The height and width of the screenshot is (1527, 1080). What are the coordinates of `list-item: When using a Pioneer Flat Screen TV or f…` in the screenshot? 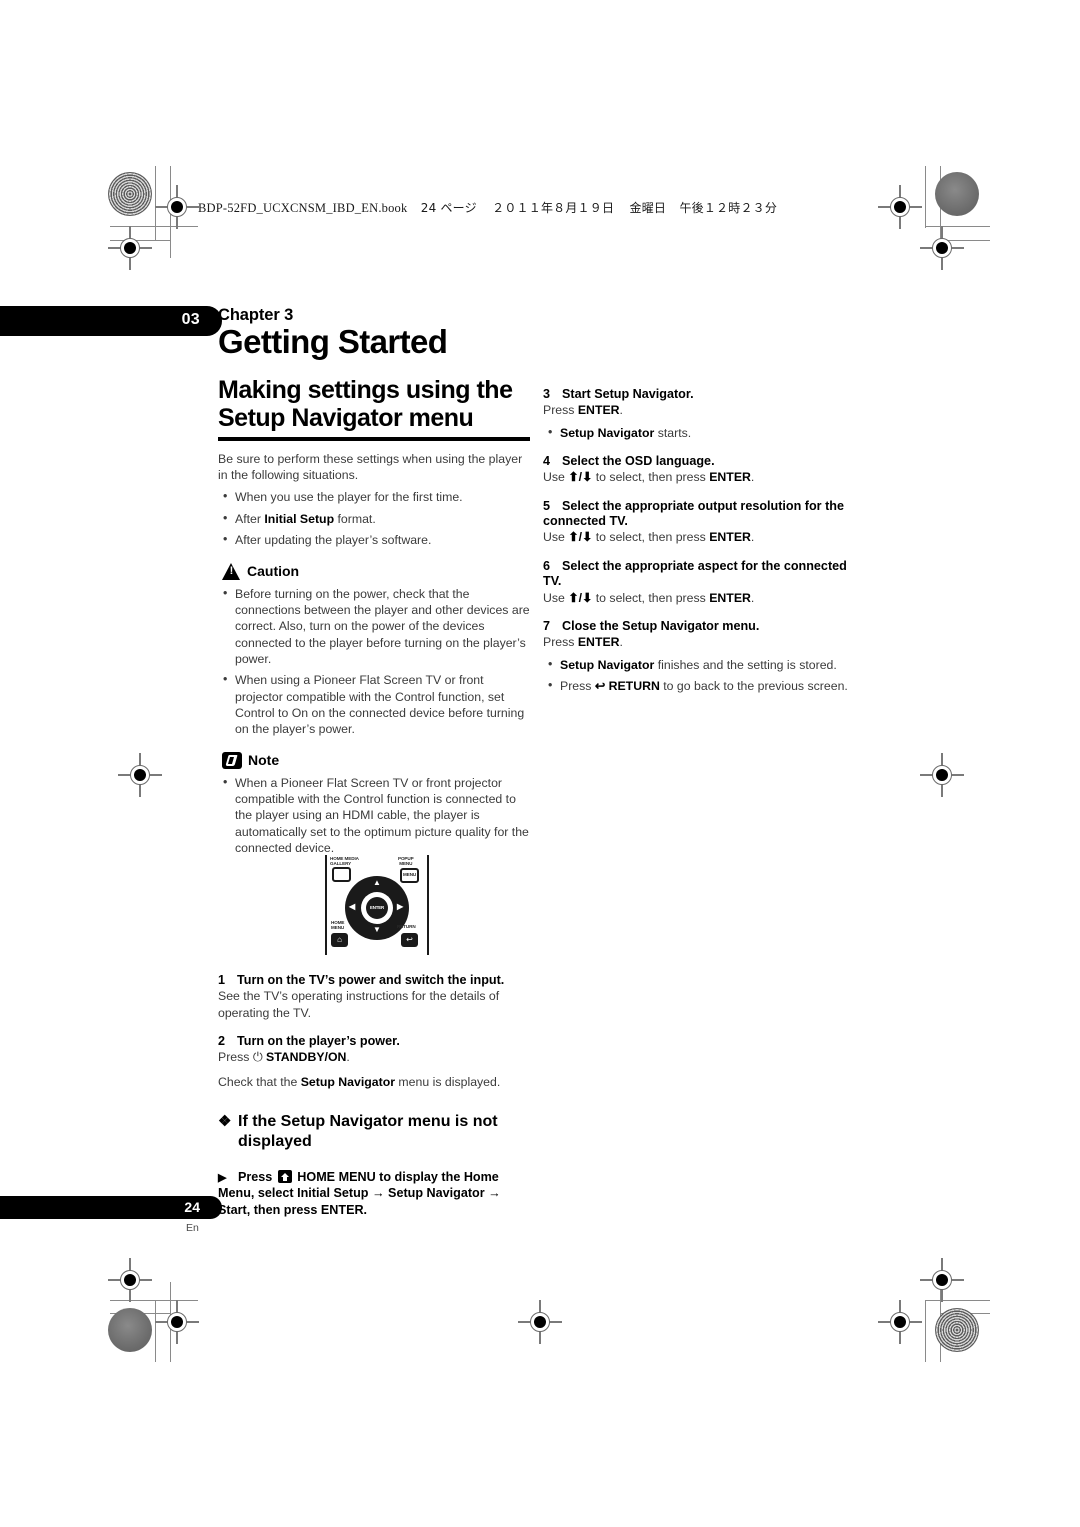 It's located at (376, 704).